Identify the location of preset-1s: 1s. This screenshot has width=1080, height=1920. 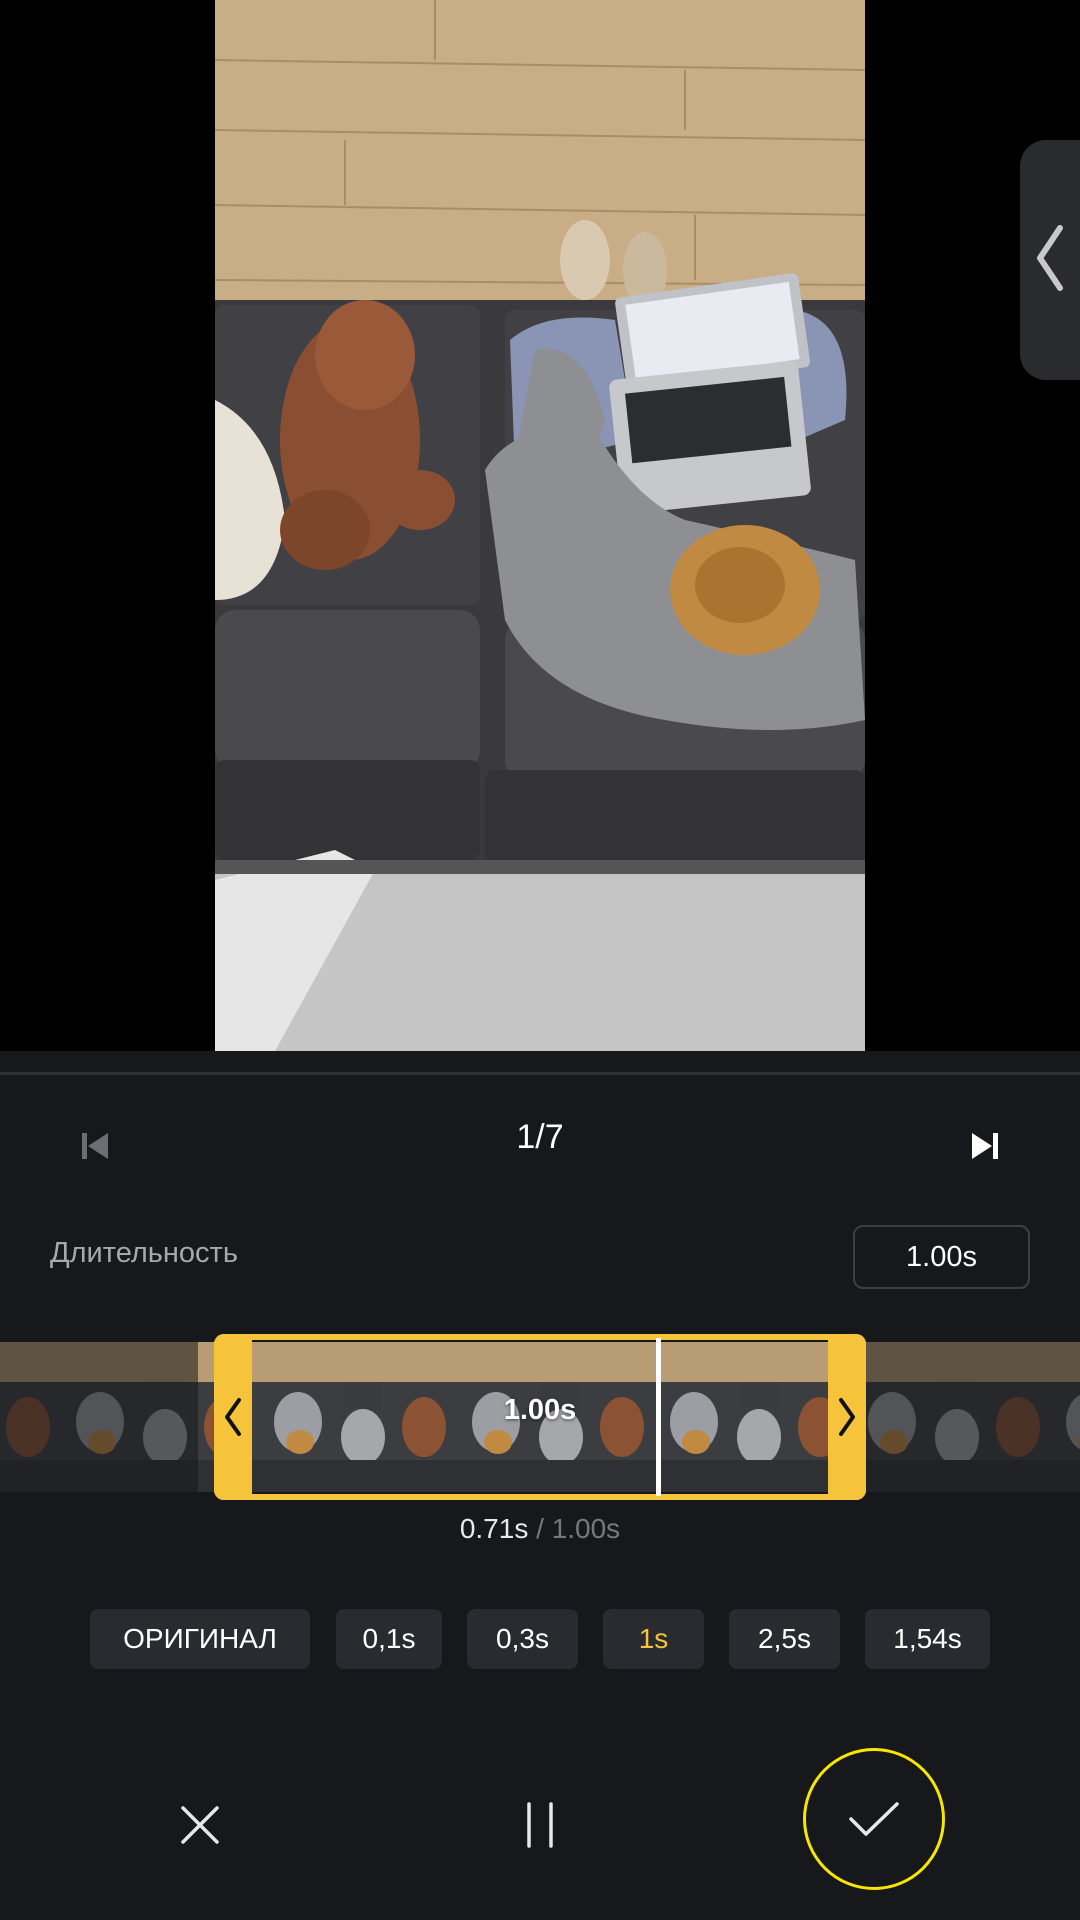
(653, 1639).